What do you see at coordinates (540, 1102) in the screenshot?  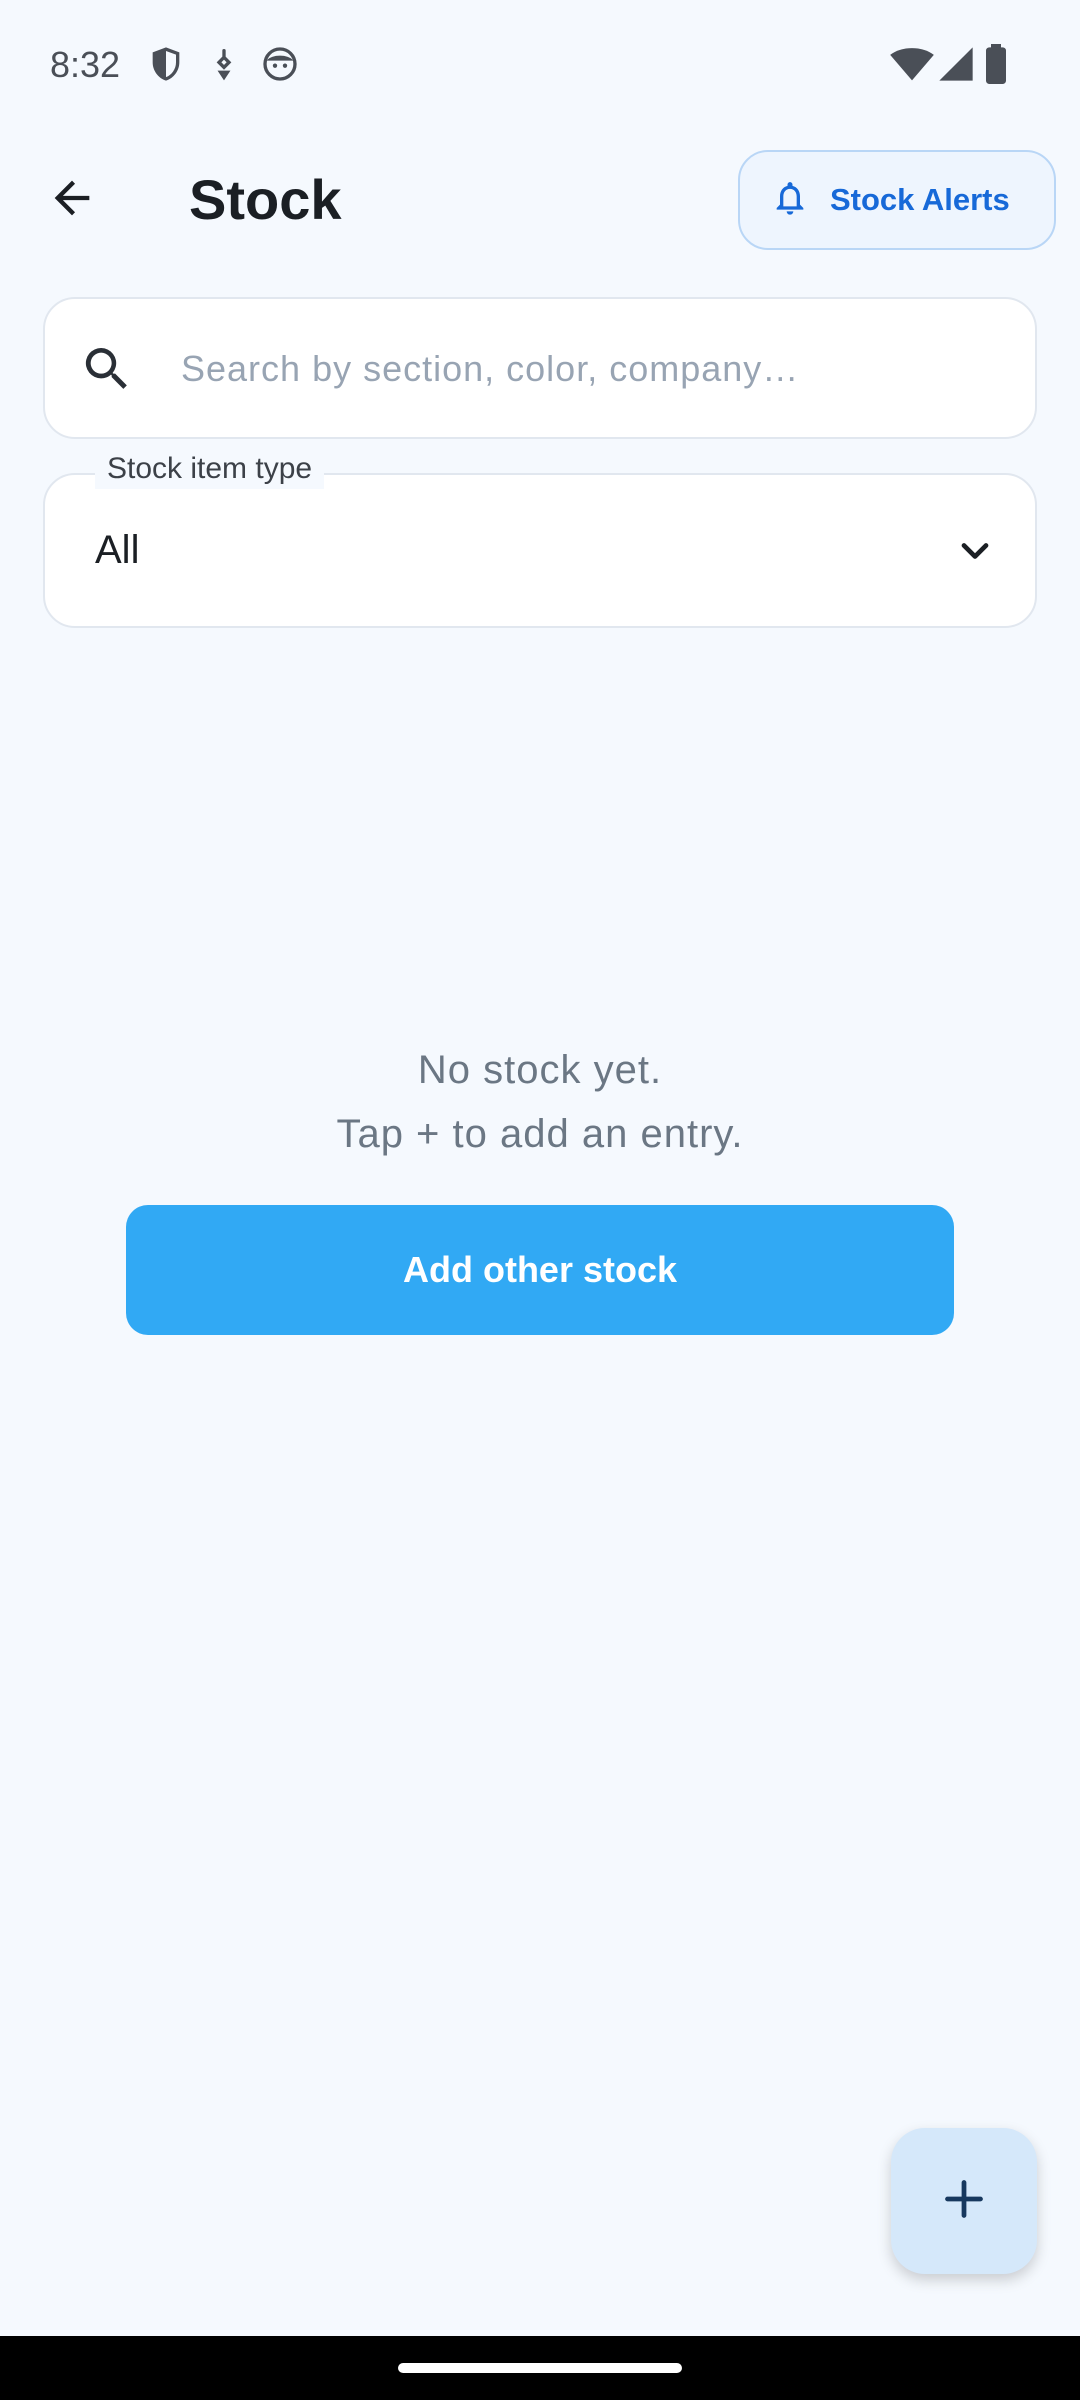 I see `empty-state-message: No stock yet. Tap + to add an entry.` at bounding box center [540, 1102].